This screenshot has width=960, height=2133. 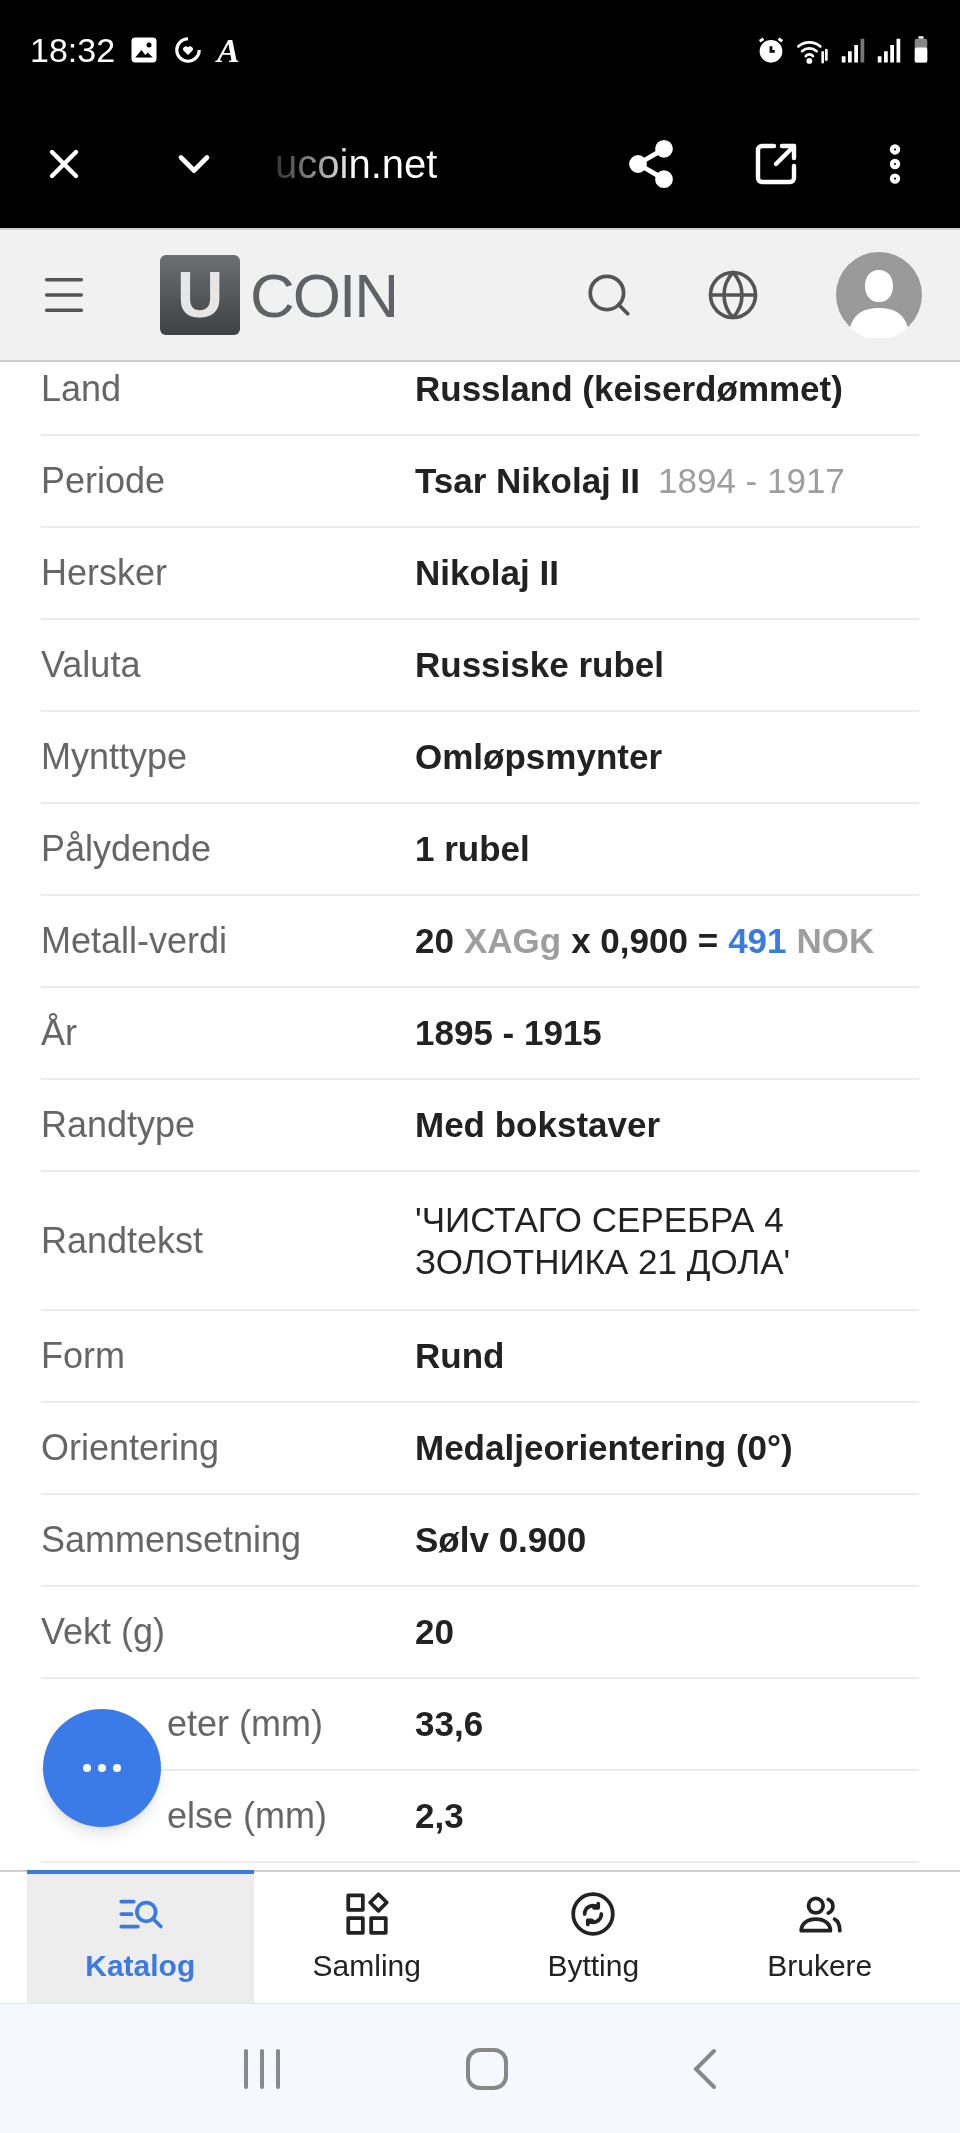 I want to click on field-value: Med bokstaver, so click(x=538, y=1125).